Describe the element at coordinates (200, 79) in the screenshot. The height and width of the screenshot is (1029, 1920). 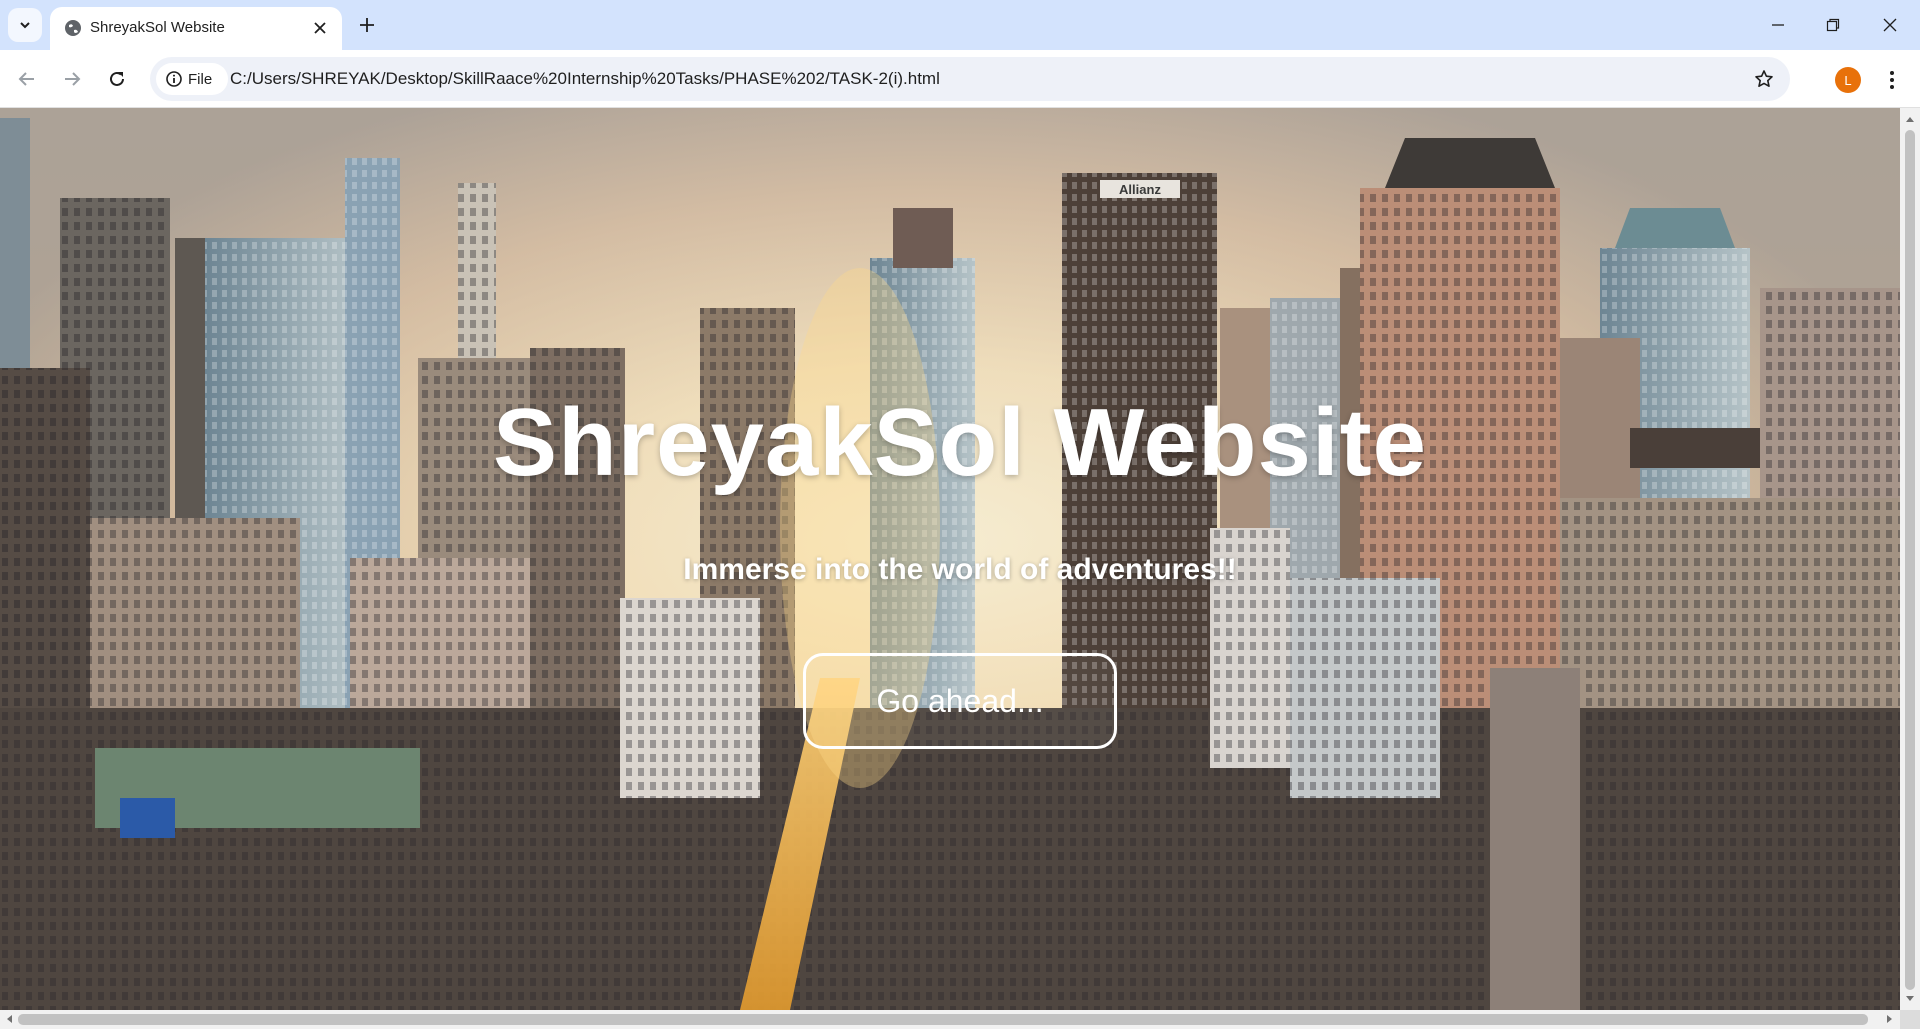
I see `chip-label: File` at that location.